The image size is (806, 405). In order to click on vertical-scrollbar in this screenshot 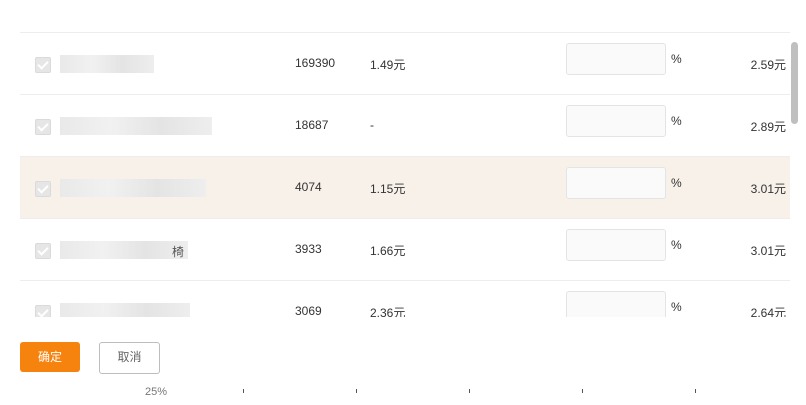, I will do `click(794, 83)`.